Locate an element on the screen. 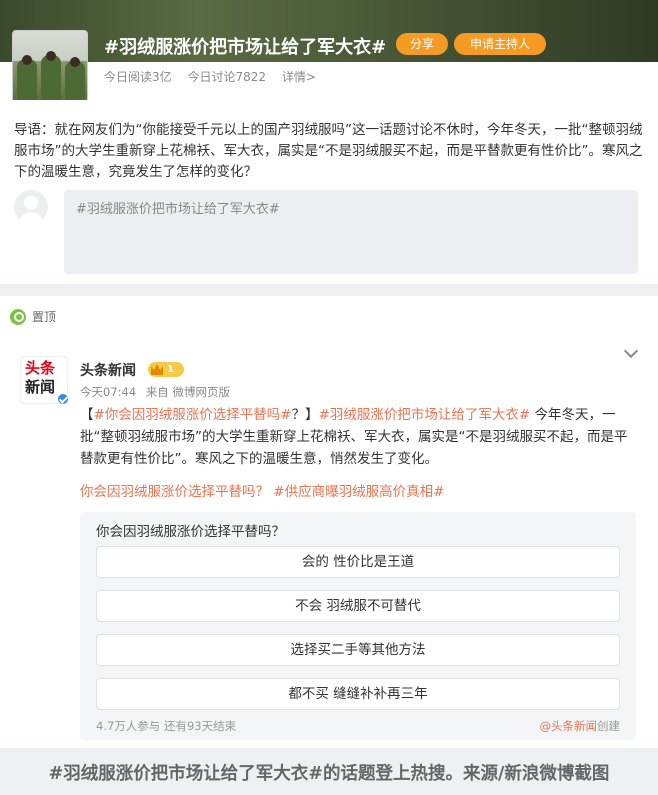 Image resolution: width=658 pixels, height=795 pixels. avatar-head-icon is located at coordinates (31, 203).